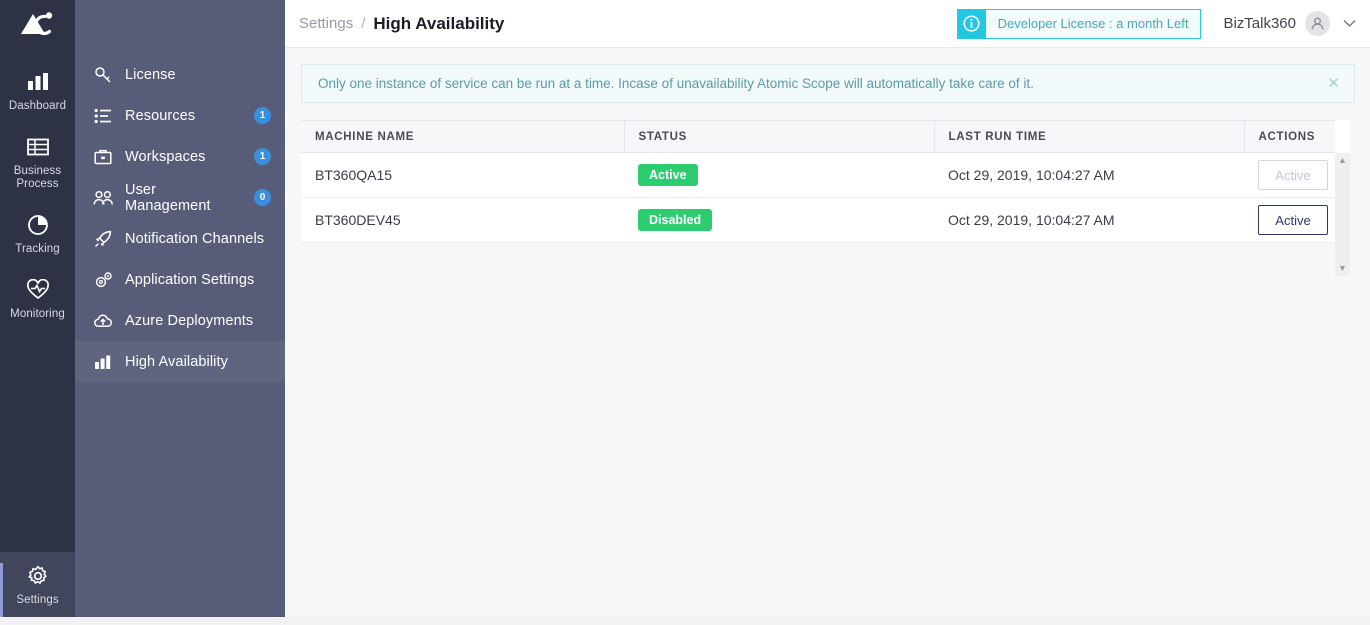 This screenshot has width=1370, height=625. I want to click on rail-item-label: Monitoring, so click(37, 314).